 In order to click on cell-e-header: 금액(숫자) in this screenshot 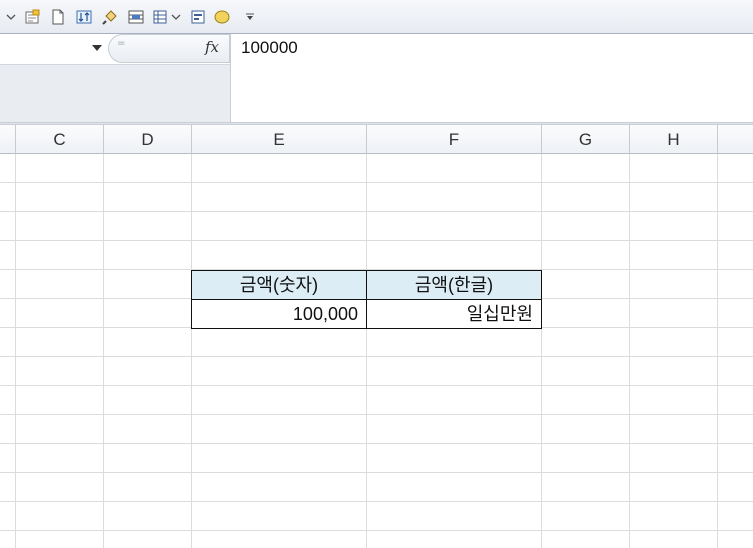, I will do `click(279, 285)`.